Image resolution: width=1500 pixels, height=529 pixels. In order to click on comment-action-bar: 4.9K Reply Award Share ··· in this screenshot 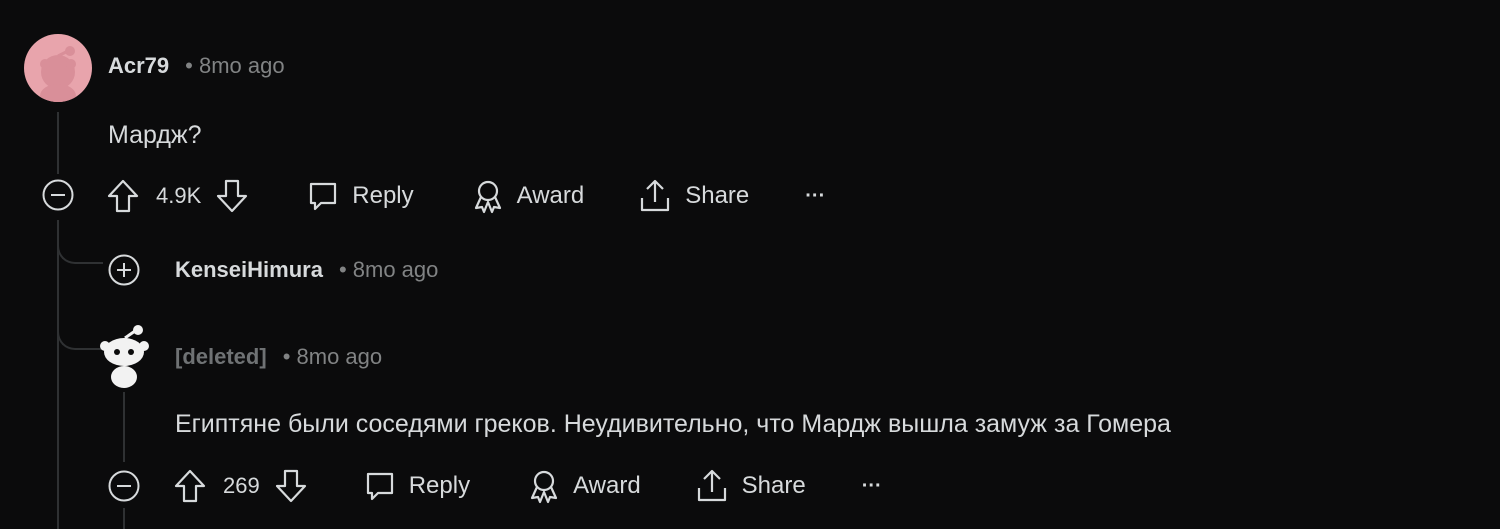, I will do `click(465, 196)`.